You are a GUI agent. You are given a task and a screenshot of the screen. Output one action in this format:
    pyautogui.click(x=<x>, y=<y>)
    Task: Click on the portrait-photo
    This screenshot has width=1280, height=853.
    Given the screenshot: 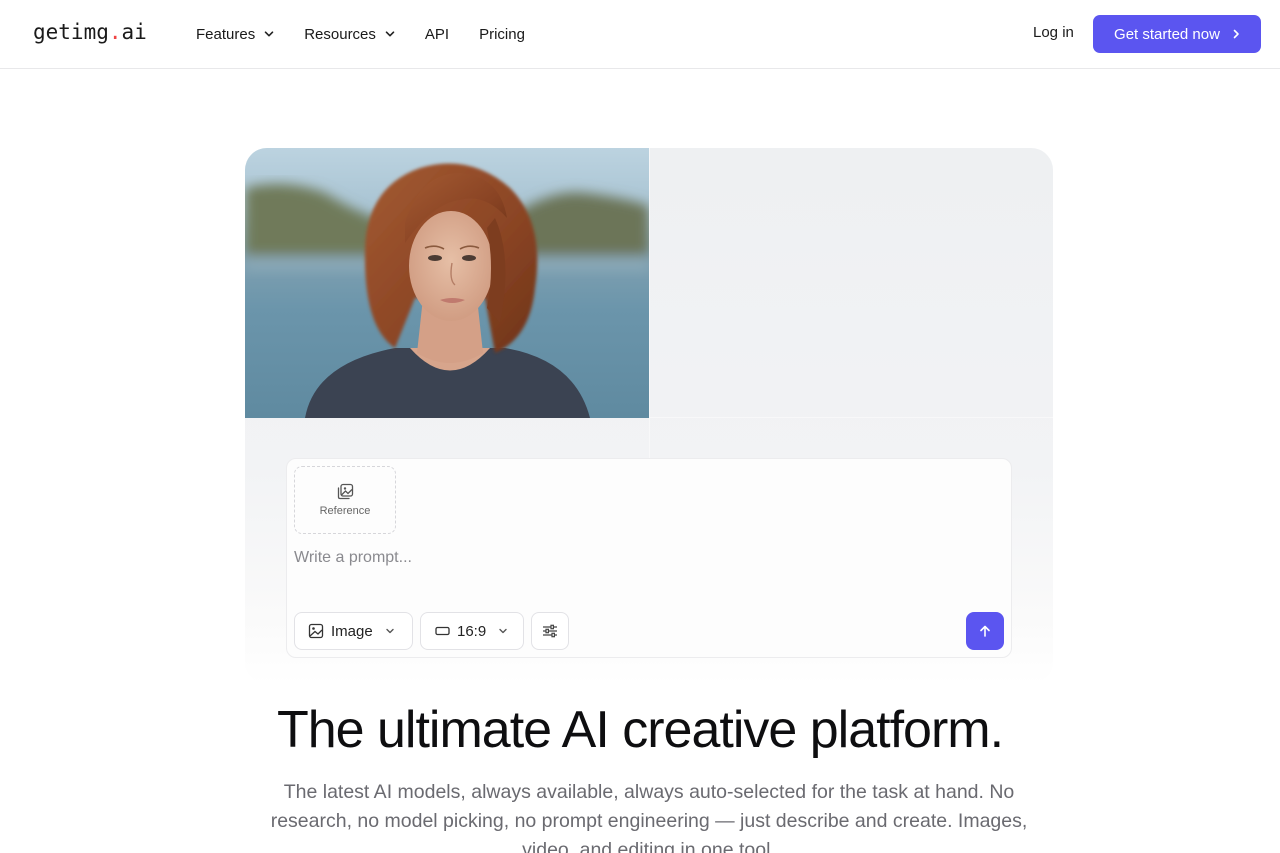 What is the action you would take?
    pyautogui.click(x=447, y=283)
    